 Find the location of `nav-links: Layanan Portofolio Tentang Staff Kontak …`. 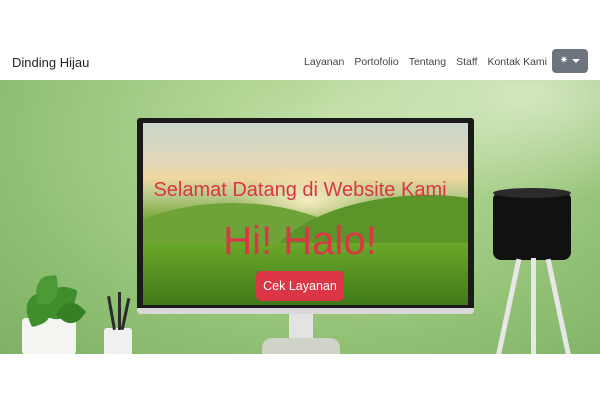

nav-links: Layanan Portofolio Tentang Staff Kontak … is located at coordinates (425, 62).